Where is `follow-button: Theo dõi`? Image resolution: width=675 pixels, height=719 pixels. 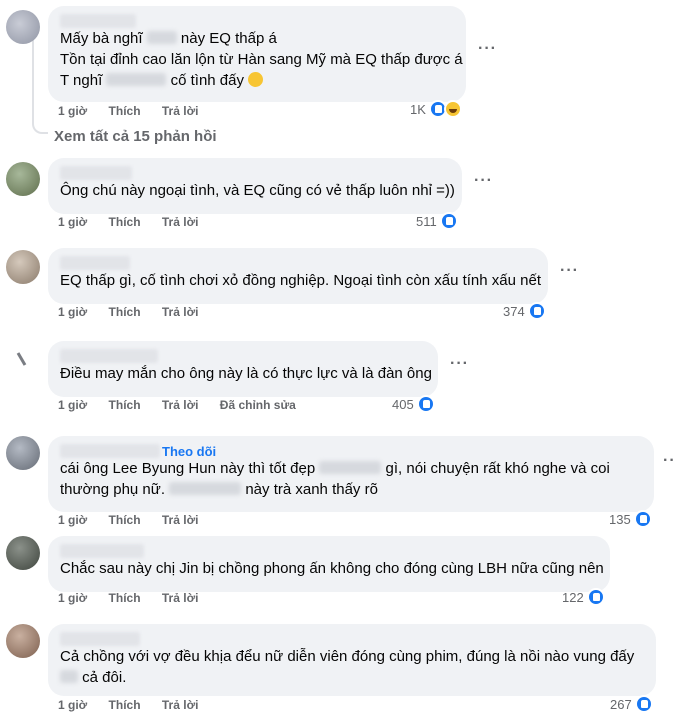 follow-button: Theo dõi is located at coordinates (189, 451).